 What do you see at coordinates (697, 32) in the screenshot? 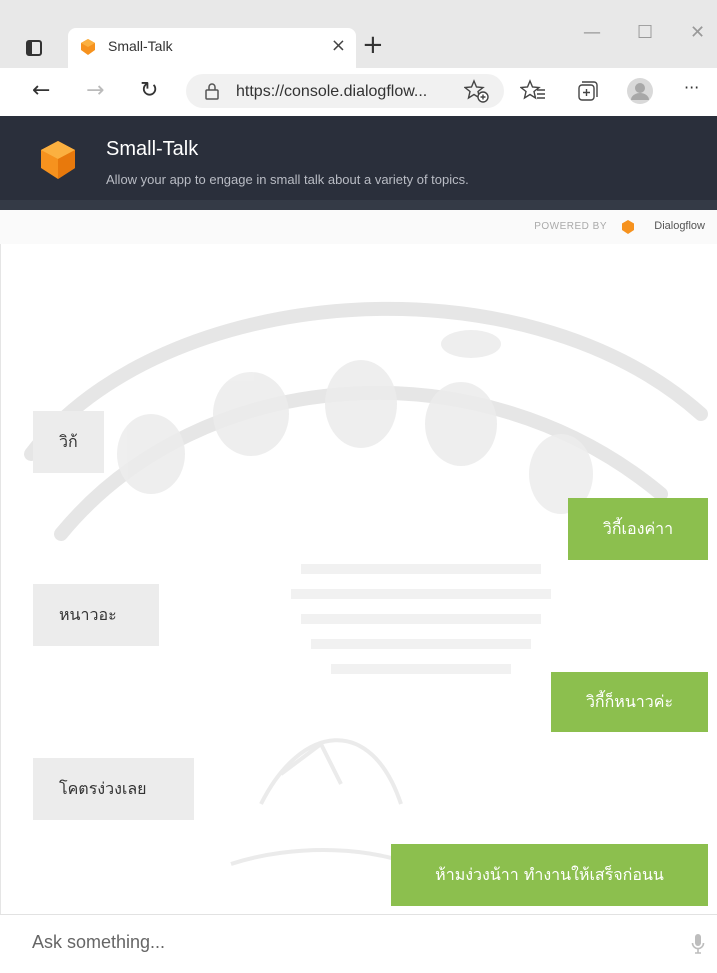
I see `close-window-button: ✕` at bounding box center [697, 32].